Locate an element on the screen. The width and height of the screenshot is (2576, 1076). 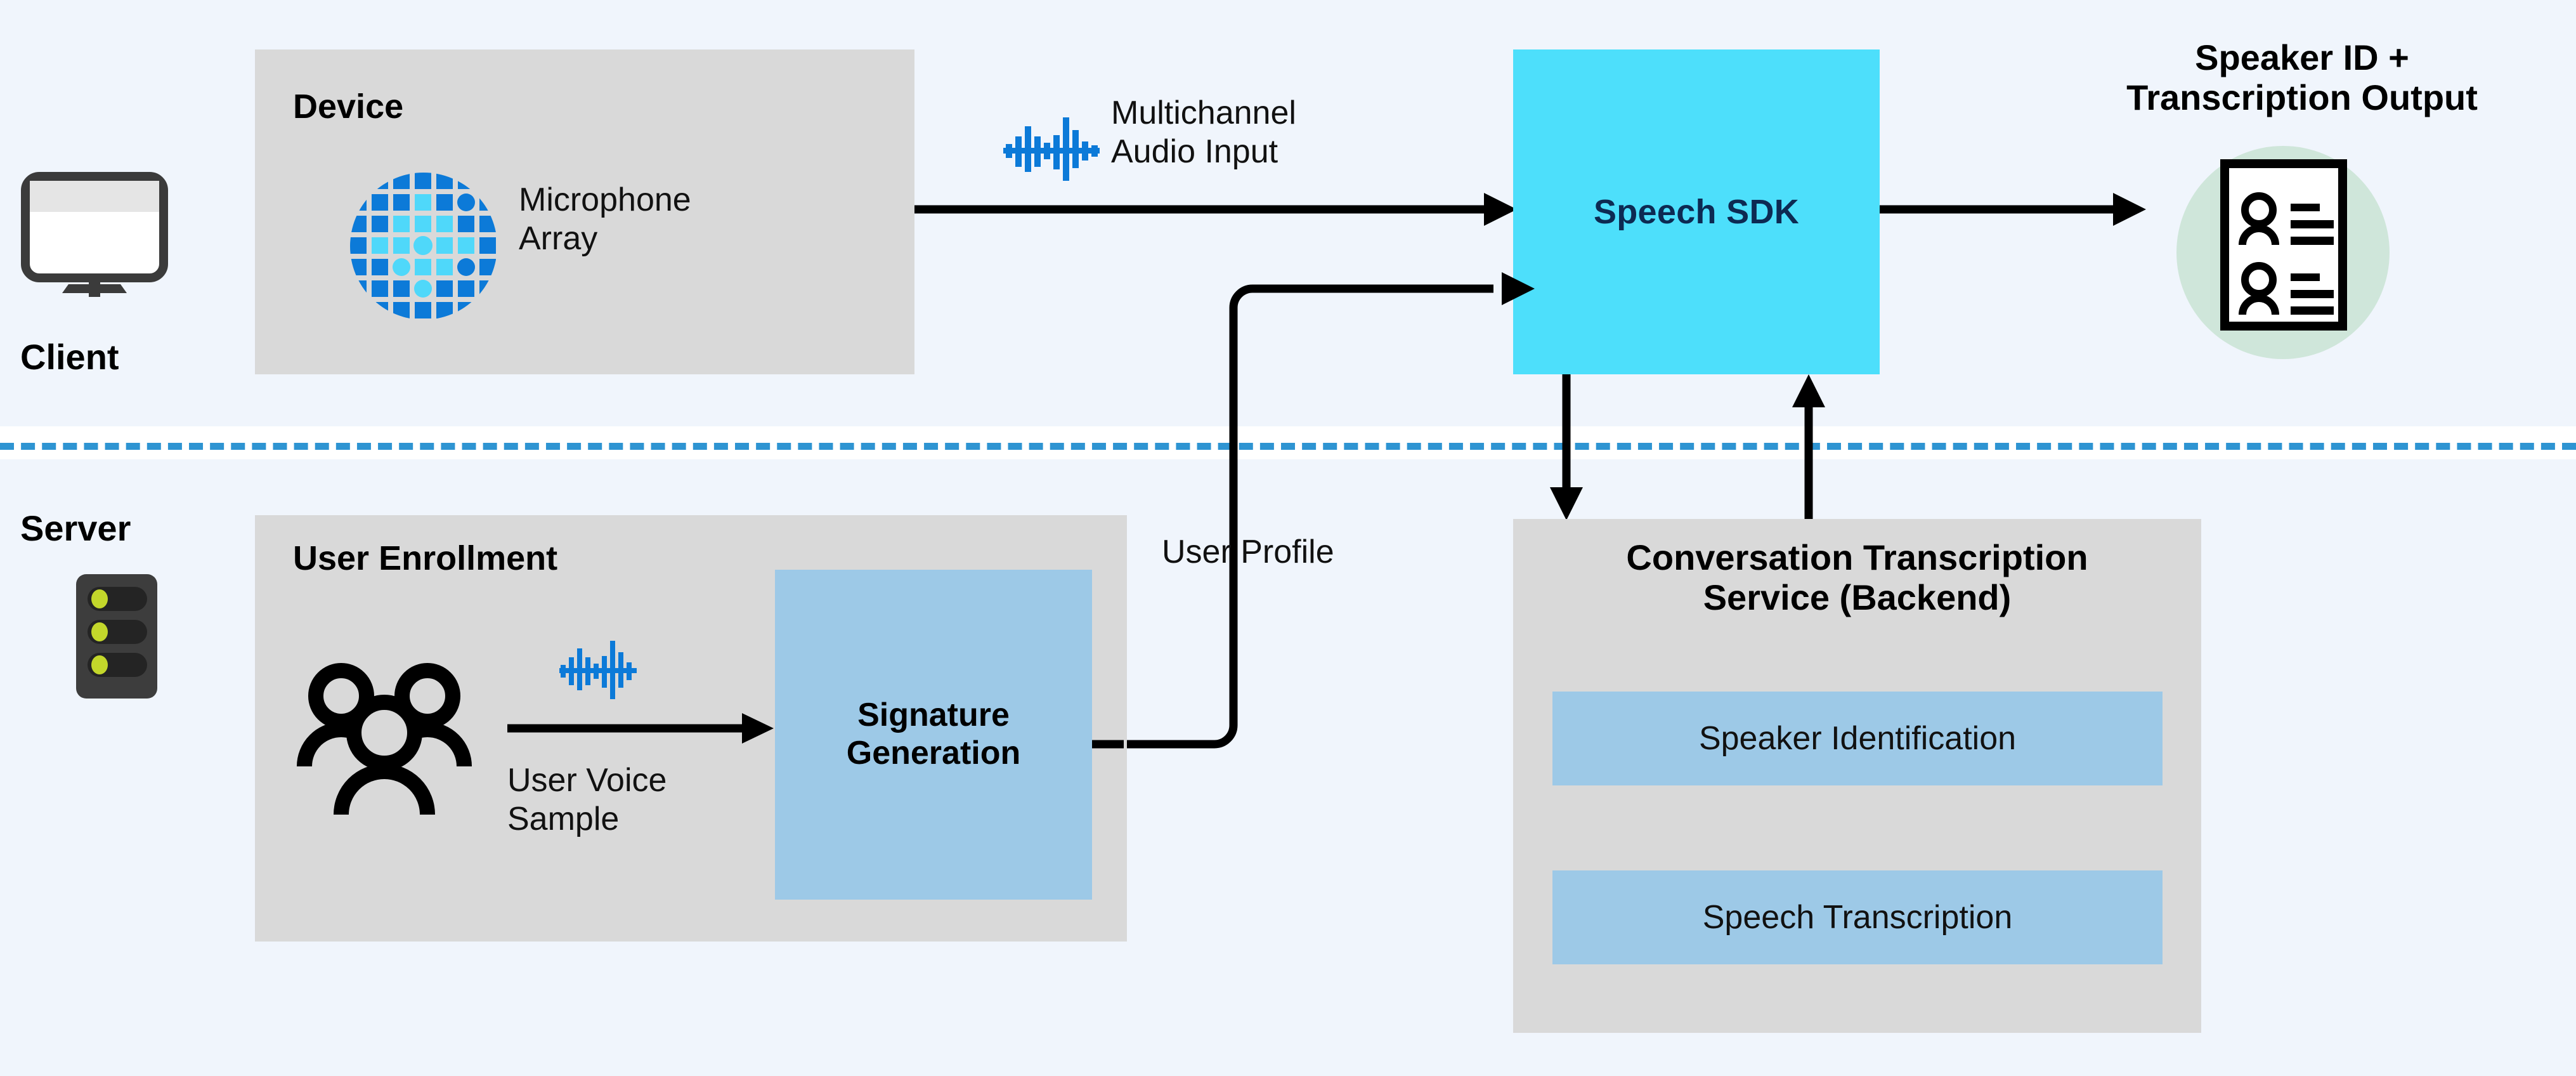
user-enrollment-title: User Enrollment is located at coordinates (426, 558).